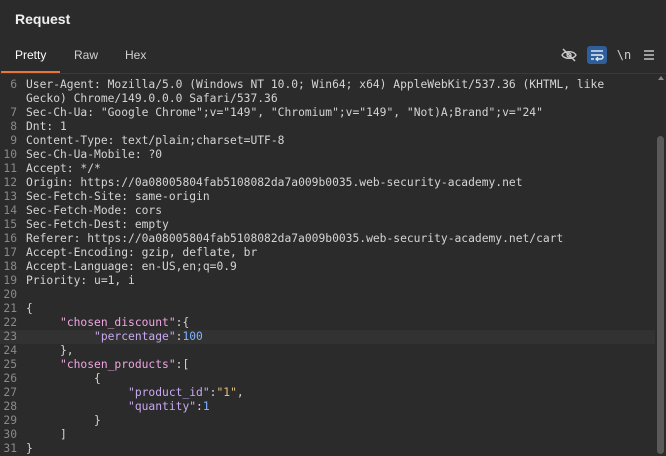 This screenshot has width=666, height=456. Describe the element at coordinates (10, 364) in the screenshot. I see `line-number: 25` at that location.